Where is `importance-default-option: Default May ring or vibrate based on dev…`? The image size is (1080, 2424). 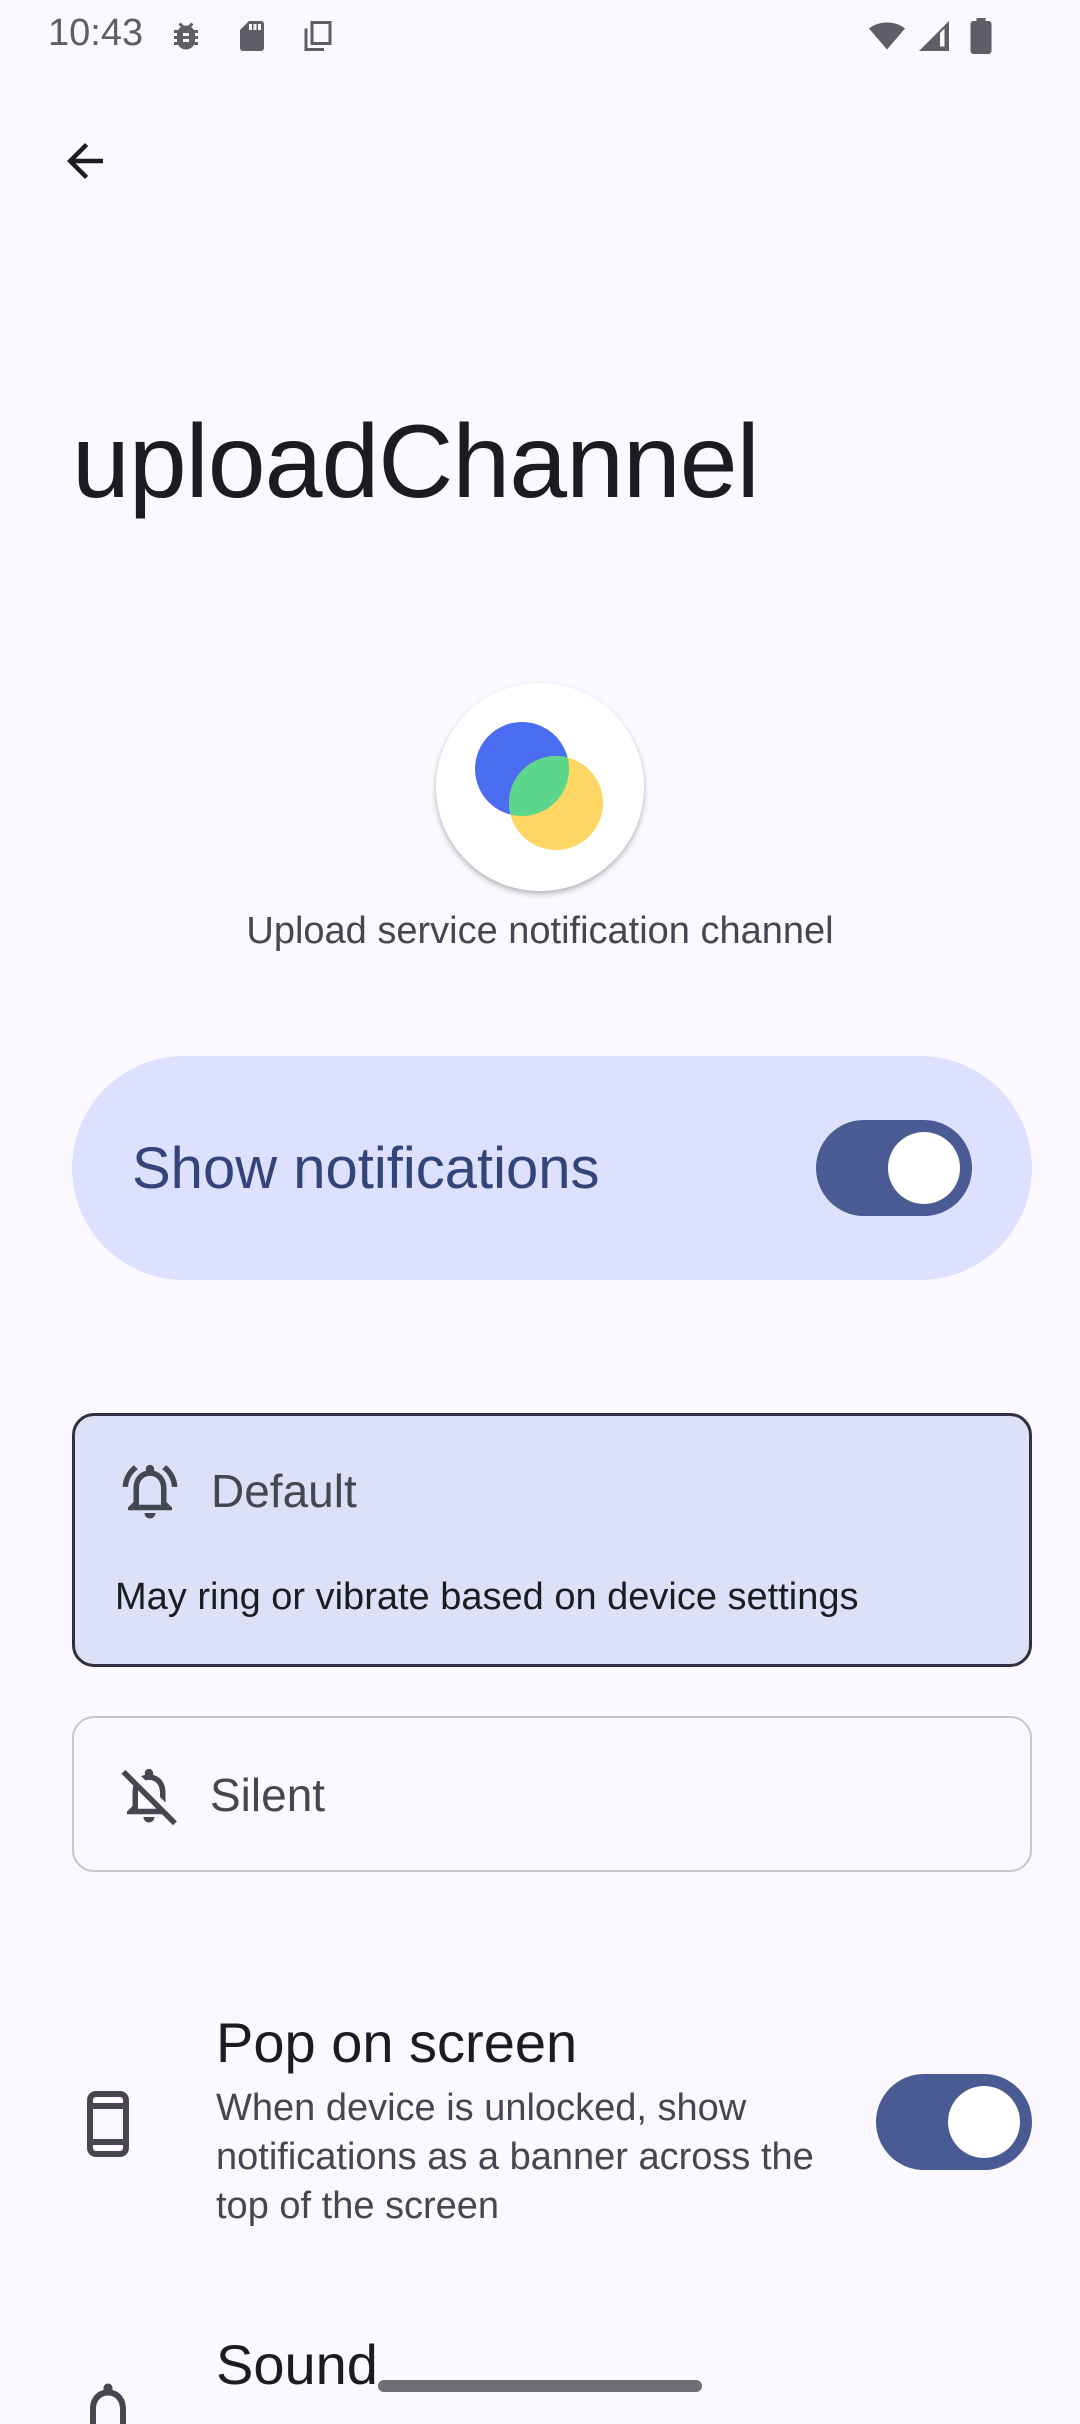
importance-default-option: Default May ring or vibrate based on dev… is located at coordinates (552, 1540).